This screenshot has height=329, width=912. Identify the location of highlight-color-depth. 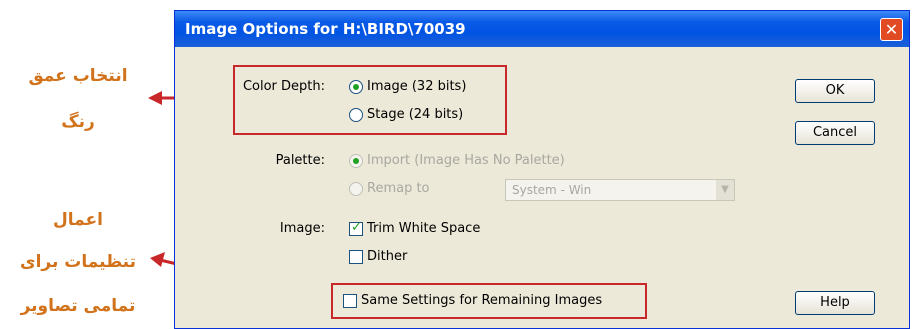
(370, 100).